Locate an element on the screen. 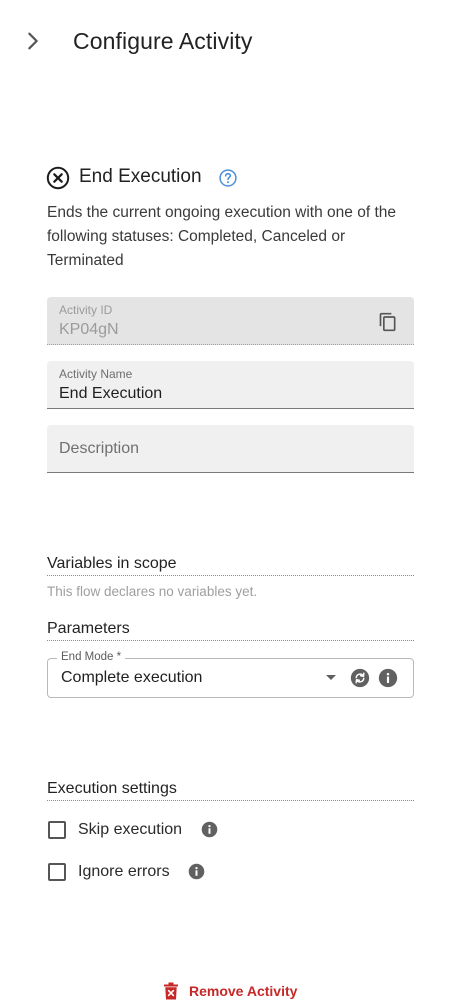 The height and width of the screenshot is (1002, 470). help-circle-icon is located at coordinates (228, 178).